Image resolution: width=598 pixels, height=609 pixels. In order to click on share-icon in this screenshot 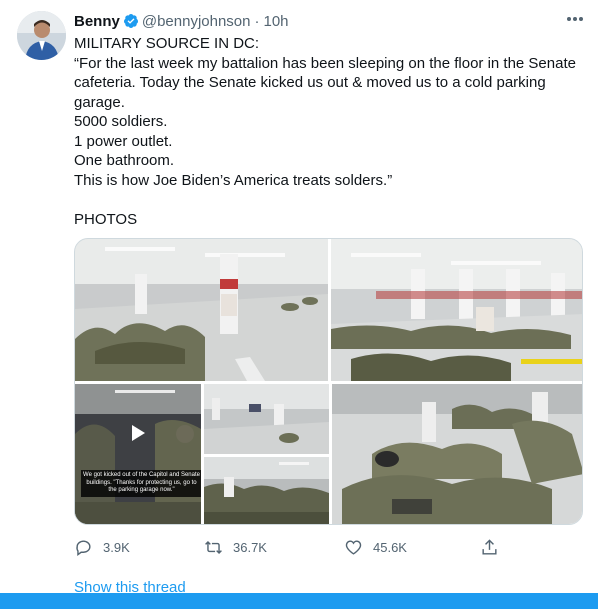, I will do `click(489, 546)`.